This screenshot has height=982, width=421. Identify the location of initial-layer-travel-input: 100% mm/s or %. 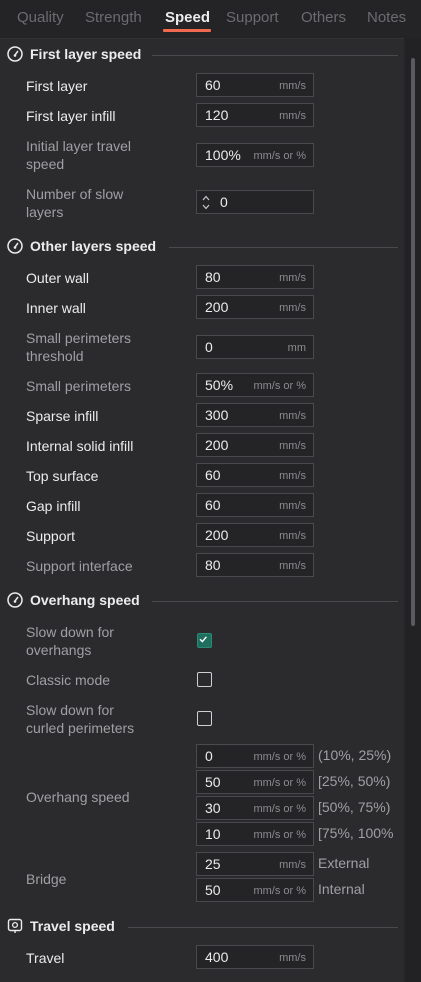
(255, 155).